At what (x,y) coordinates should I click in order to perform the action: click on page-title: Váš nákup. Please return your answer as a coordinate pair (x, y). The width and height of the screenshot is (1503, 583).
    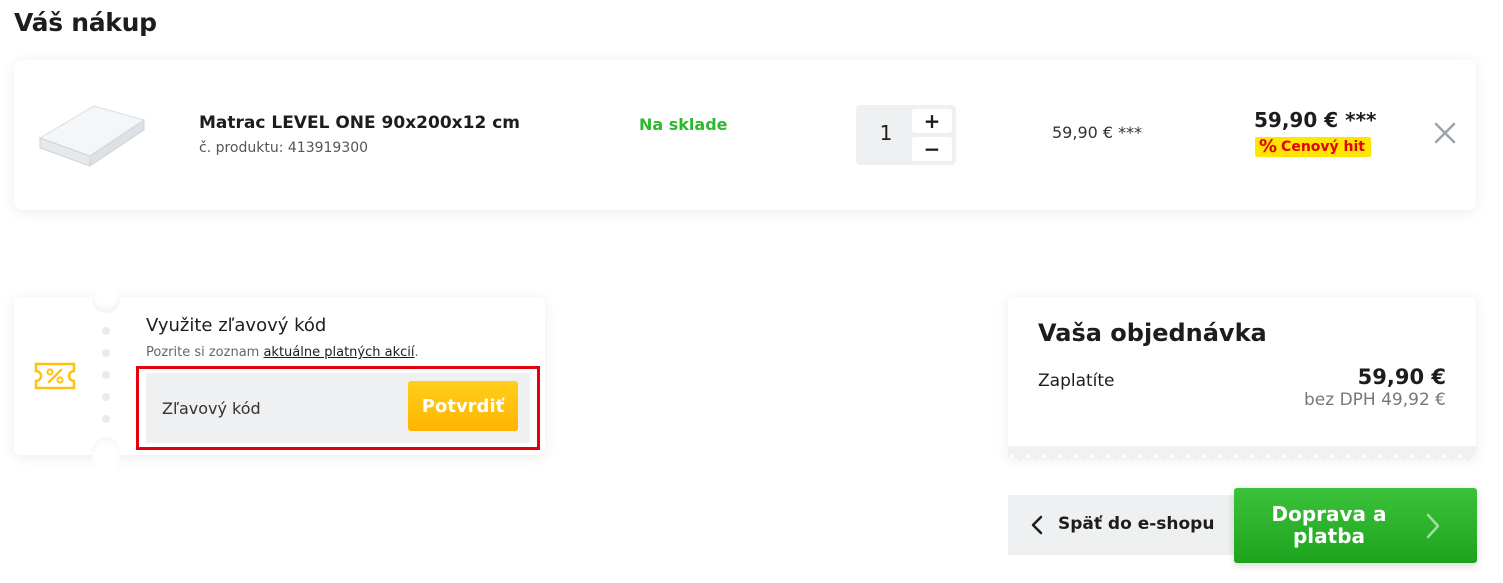
    Looking at the image, I should click on (85, 22).